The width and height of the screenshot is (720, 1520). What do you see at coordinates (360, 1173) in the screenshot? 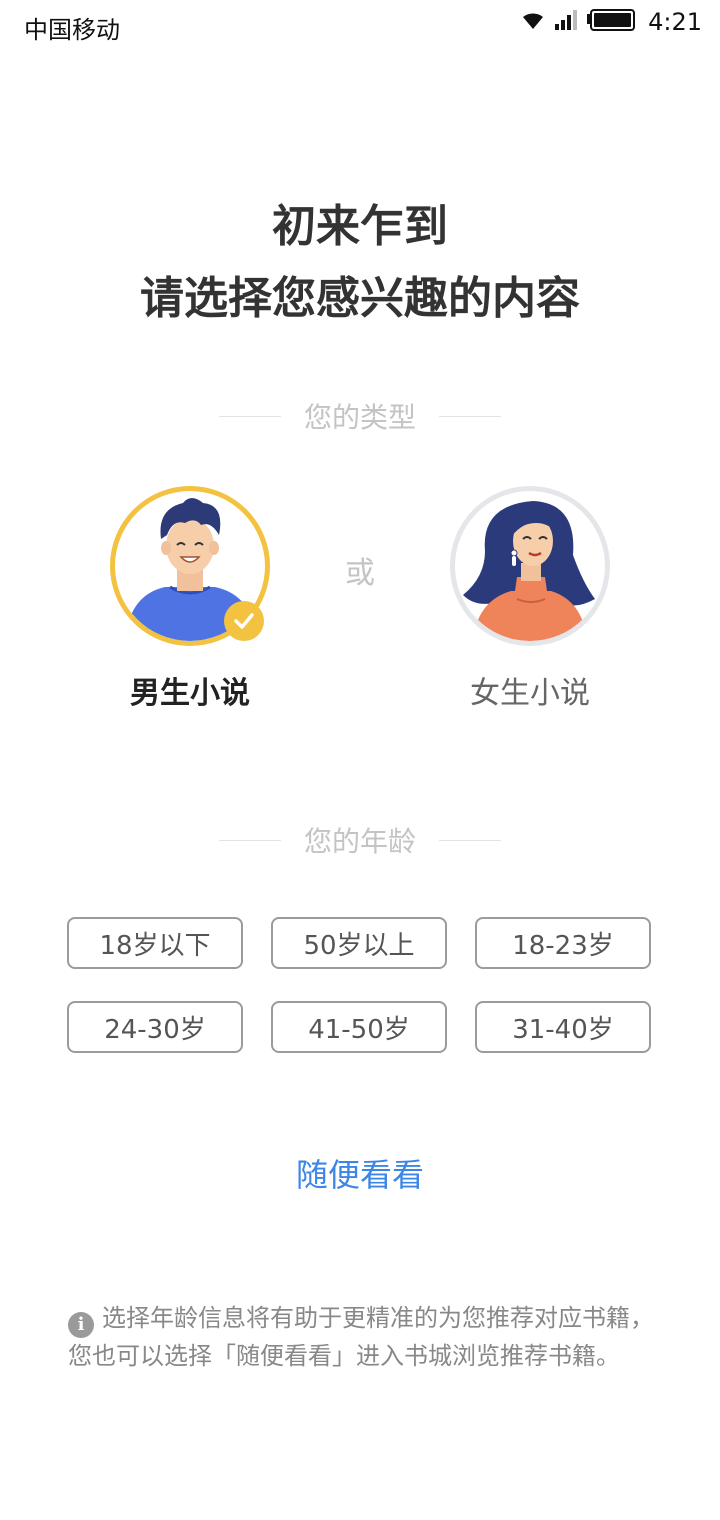
I see `browse-randomly-link: 随便看看` at bounding box center [360, 1173].